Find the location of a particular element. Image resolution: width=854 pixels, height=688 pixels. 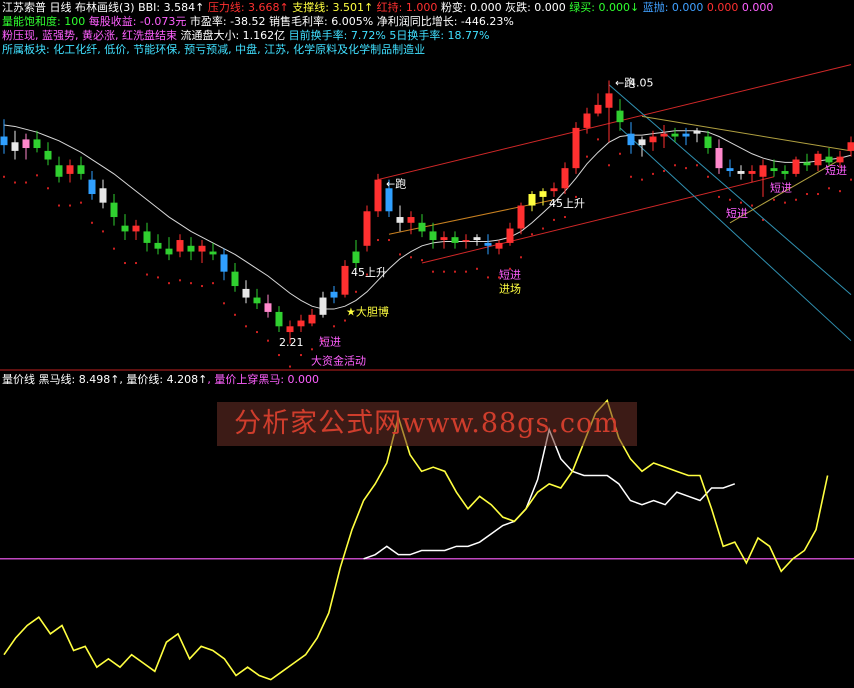

blue-channel-upper is located at coordinates (730, 190).